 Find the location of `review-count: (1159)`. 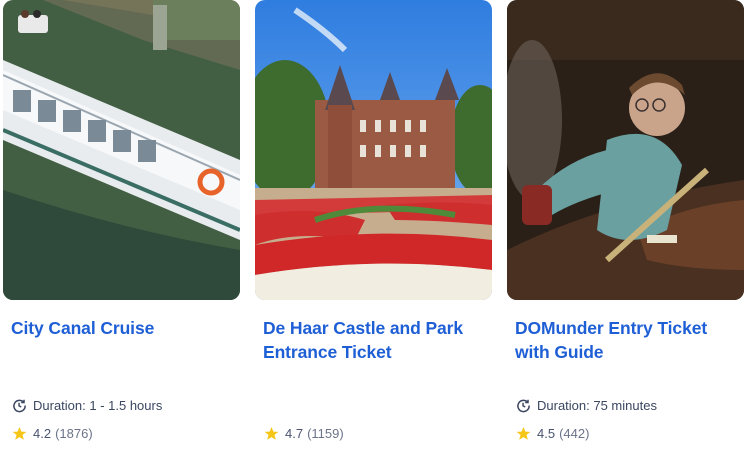

review-count: (1159) is located at coordinates (325, 433).